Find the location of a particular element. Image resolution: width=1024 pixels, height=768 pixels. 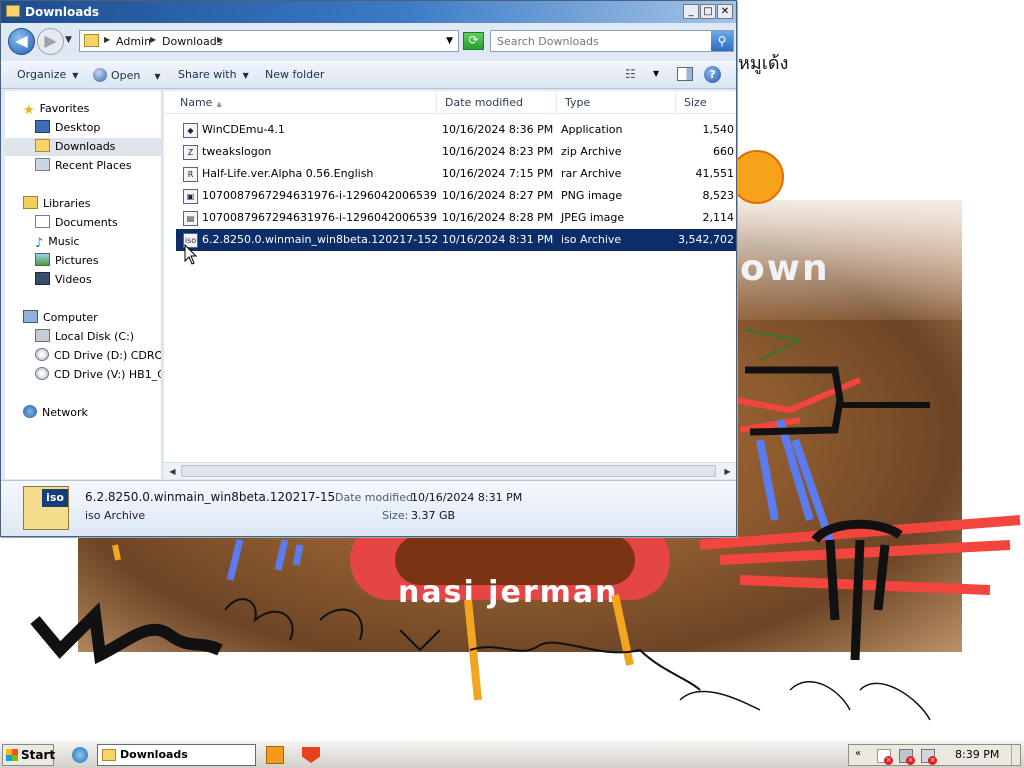

column-header-date-modified: Date modified is located at coordinates (497, 102).